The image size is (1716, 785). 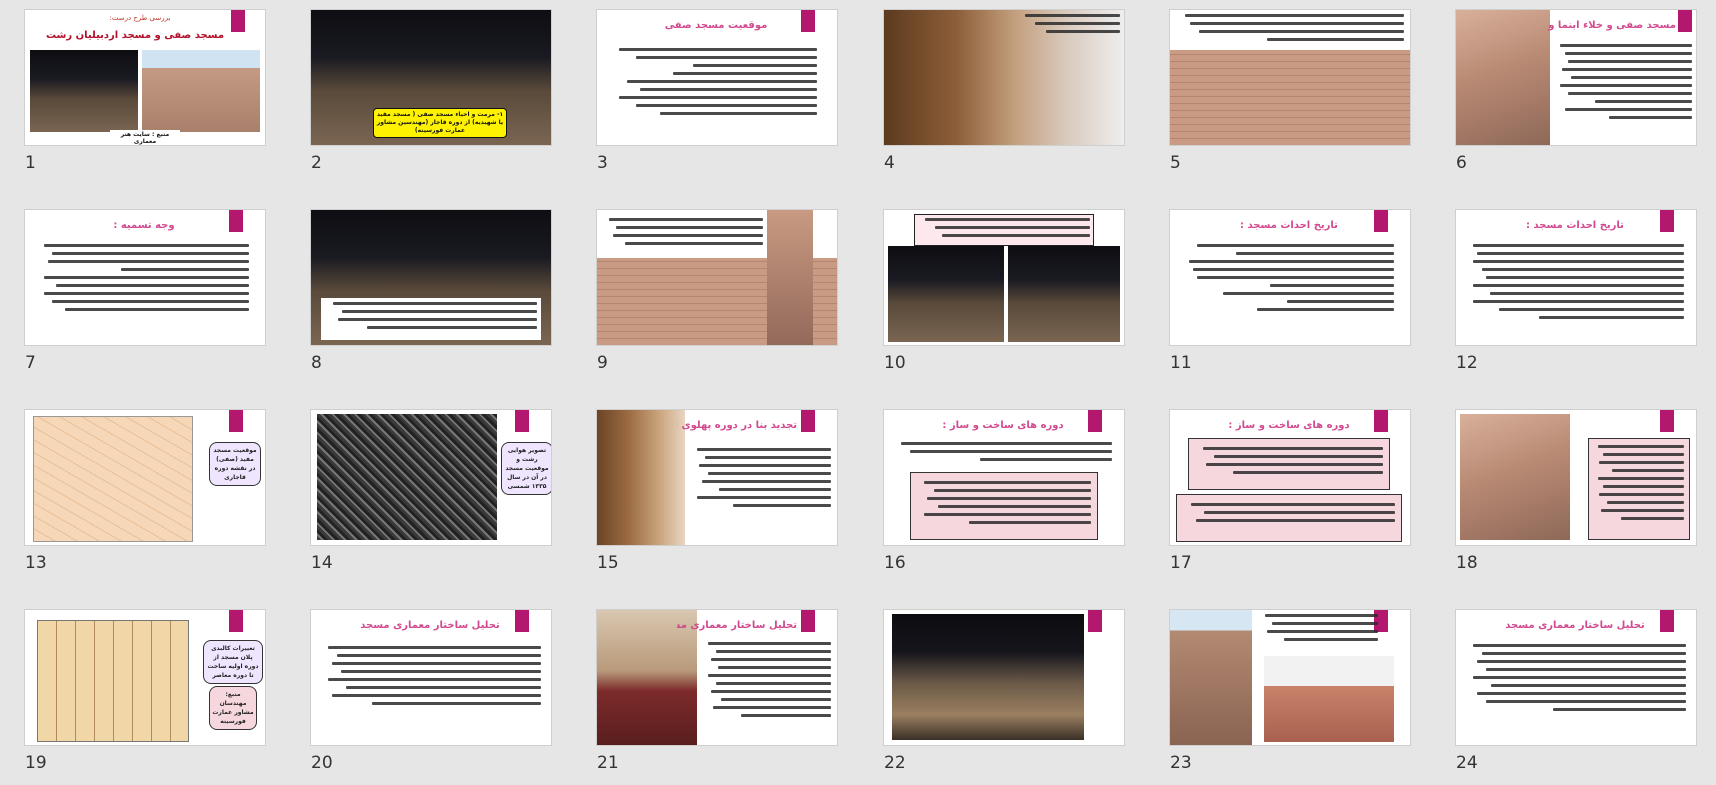 What do you see at coordinates (602, 363) in the screenshot?
I see `slide-number: 9` at bounding box center [602, 363].